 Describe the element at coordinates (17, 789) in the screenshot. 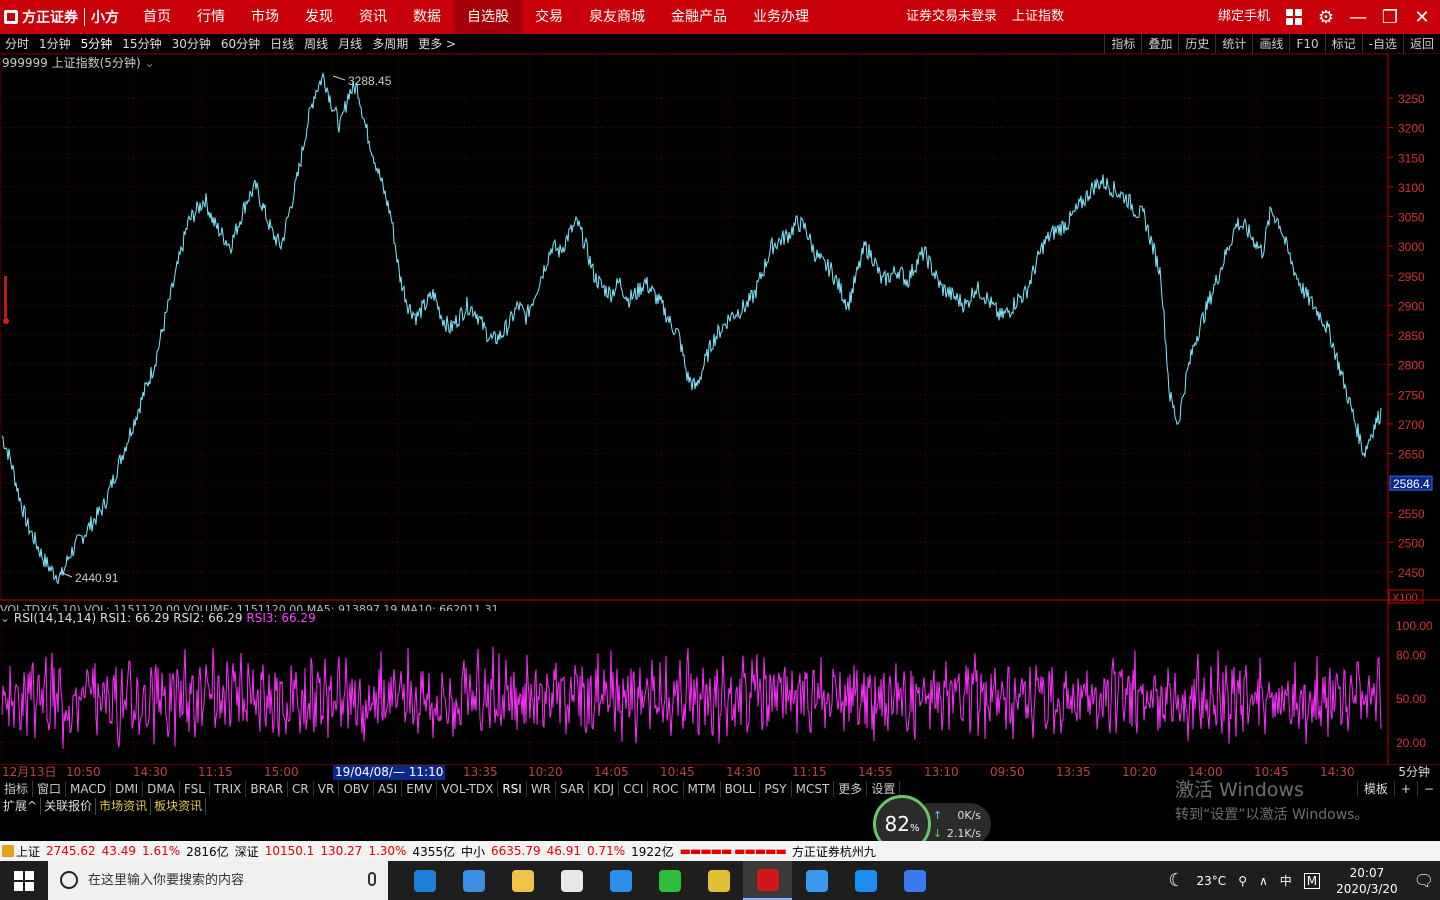

I see `indicator-tab-0: 指标` at that location.